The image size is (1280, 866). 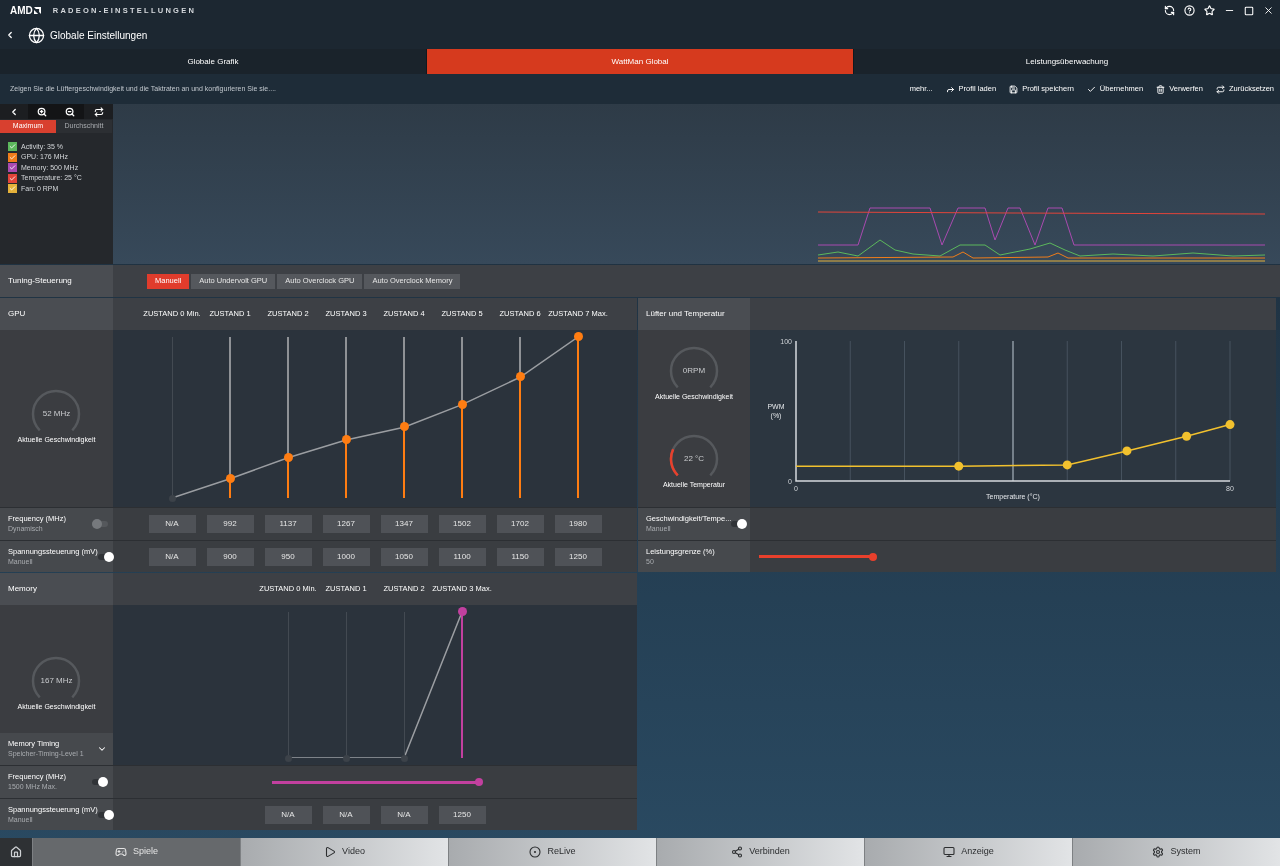 I want to click on section-title: GPU, so click(x=56, y=314).